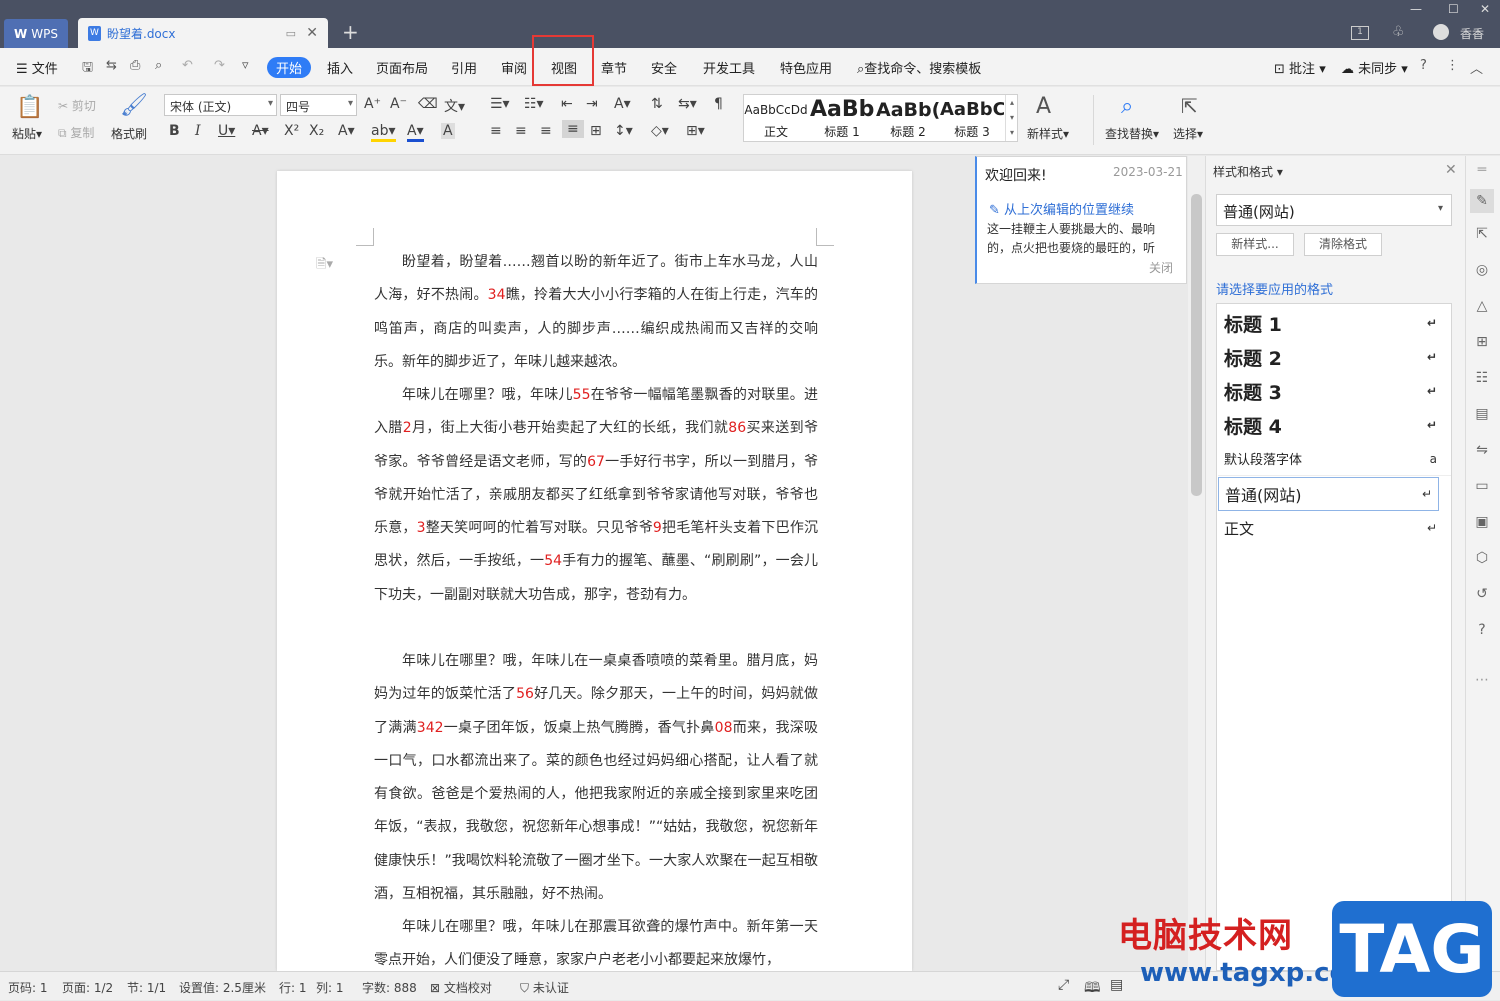  What do you see at coordinates (245, 65) in the screenshot?
I see `quick-access-dropdown-icon: ▿` at bounding box center [245, 65].